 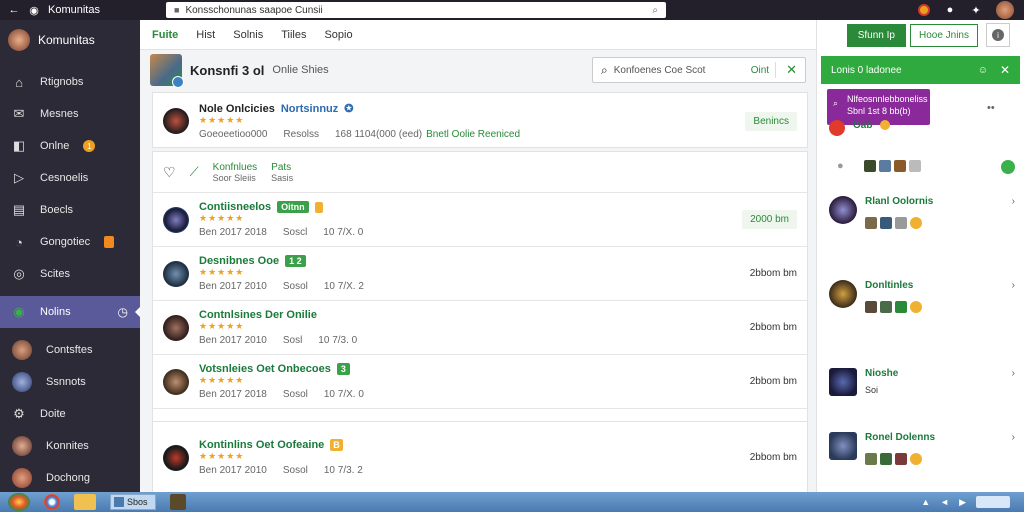 What do you see at coordinates (52, 502) in the screenshot?
I see `browser-icon` at bounding box center [52, 502].